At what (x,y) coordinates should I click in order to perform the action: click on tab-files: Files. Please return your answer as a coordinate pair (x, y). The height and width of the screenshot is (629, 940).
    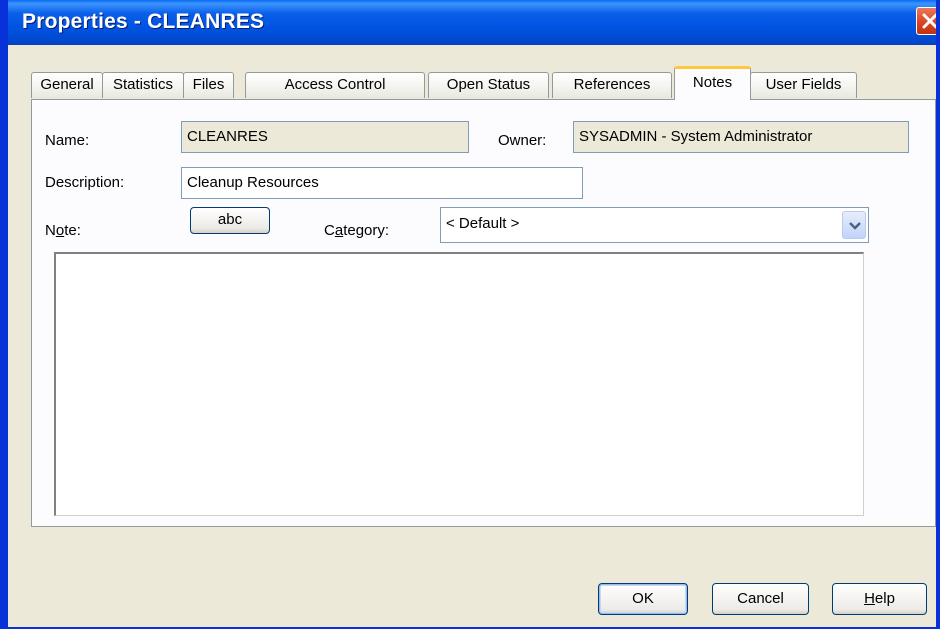
    Looking at the image, I should click on (208, 85).